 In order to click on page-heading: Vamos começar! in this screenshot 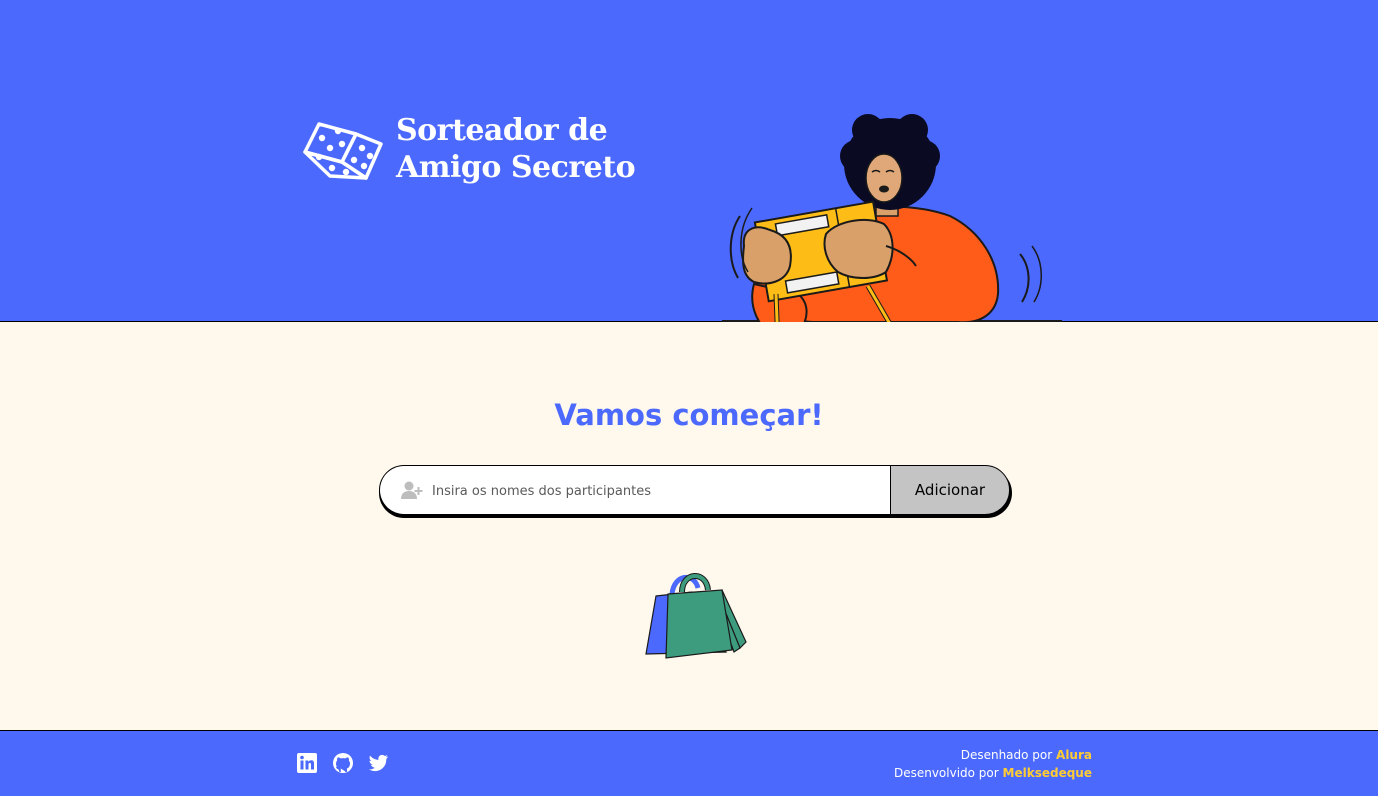, I will do `click(689, 415)`.